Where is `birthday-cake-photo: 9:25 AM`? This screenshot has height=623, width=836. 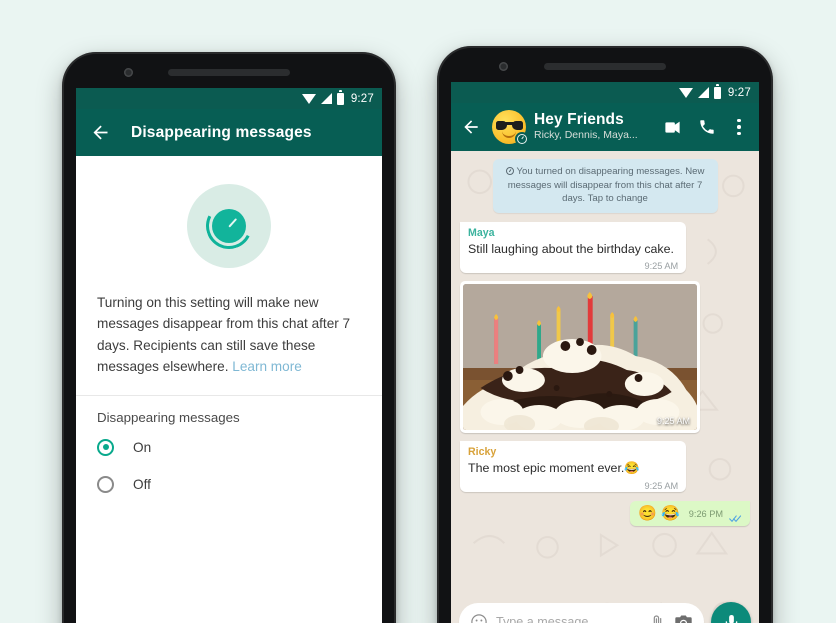 birthday-cake-photo: 9:25 AM is located at coordinates (580, 357).